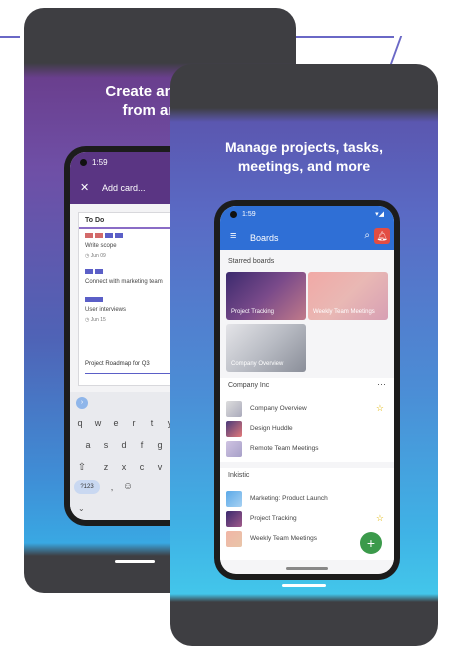  Describe the element at coordinates (134, 423) in the screenshot. I see `key-r: r` at that location.